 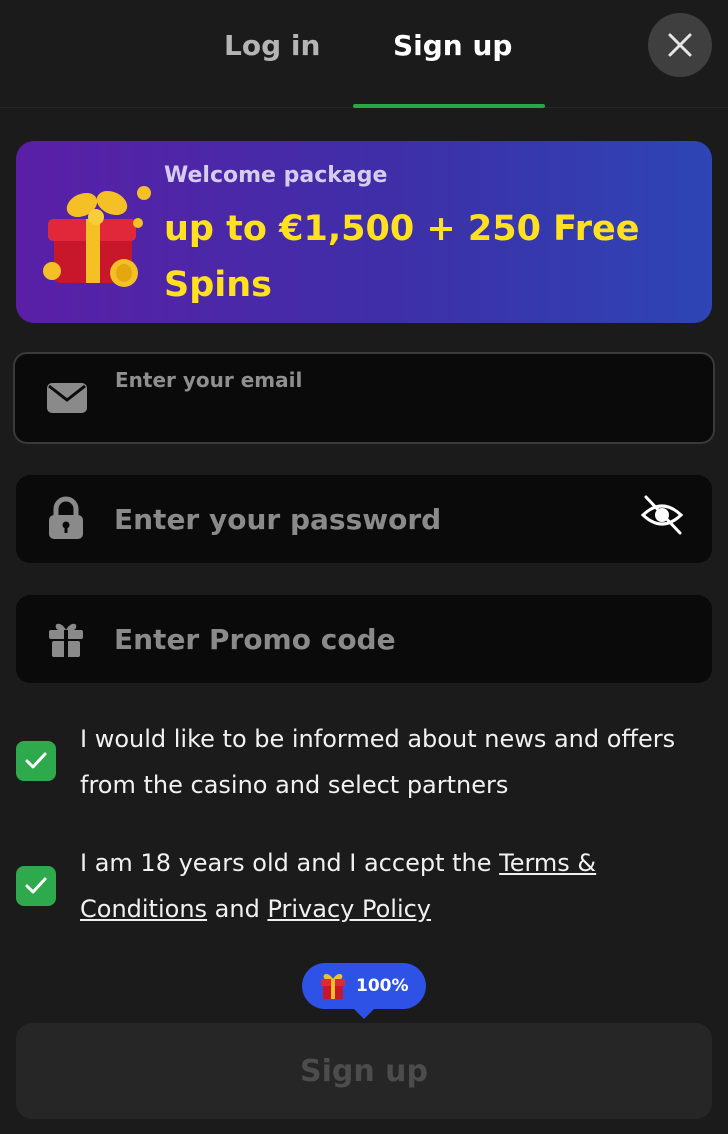 What do you see at coordinates (209, 380) in the screenshot?
I see `email-label: Enter your email` at bounding box center [209, 380].